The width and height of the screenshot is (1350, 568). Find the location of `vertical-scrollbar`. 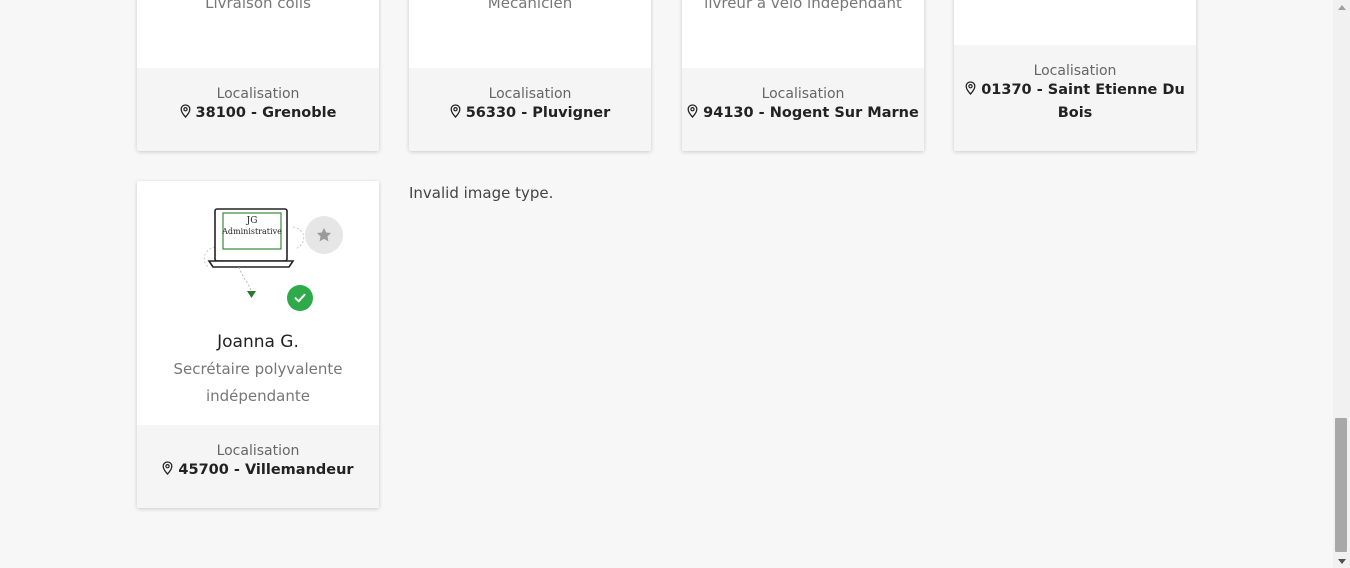

vertical-scrollbar is located at coordinates (1341, 284).